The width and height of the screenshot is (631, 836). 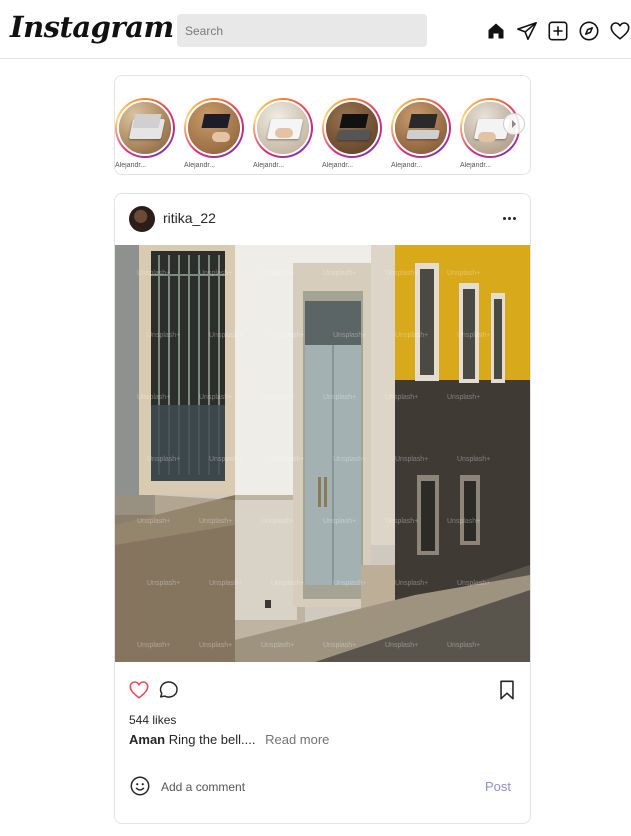 What do you see at coordinates (507, 690) in the screenshot?
I see `bookmark-icon` at bounding box center [507, 690].